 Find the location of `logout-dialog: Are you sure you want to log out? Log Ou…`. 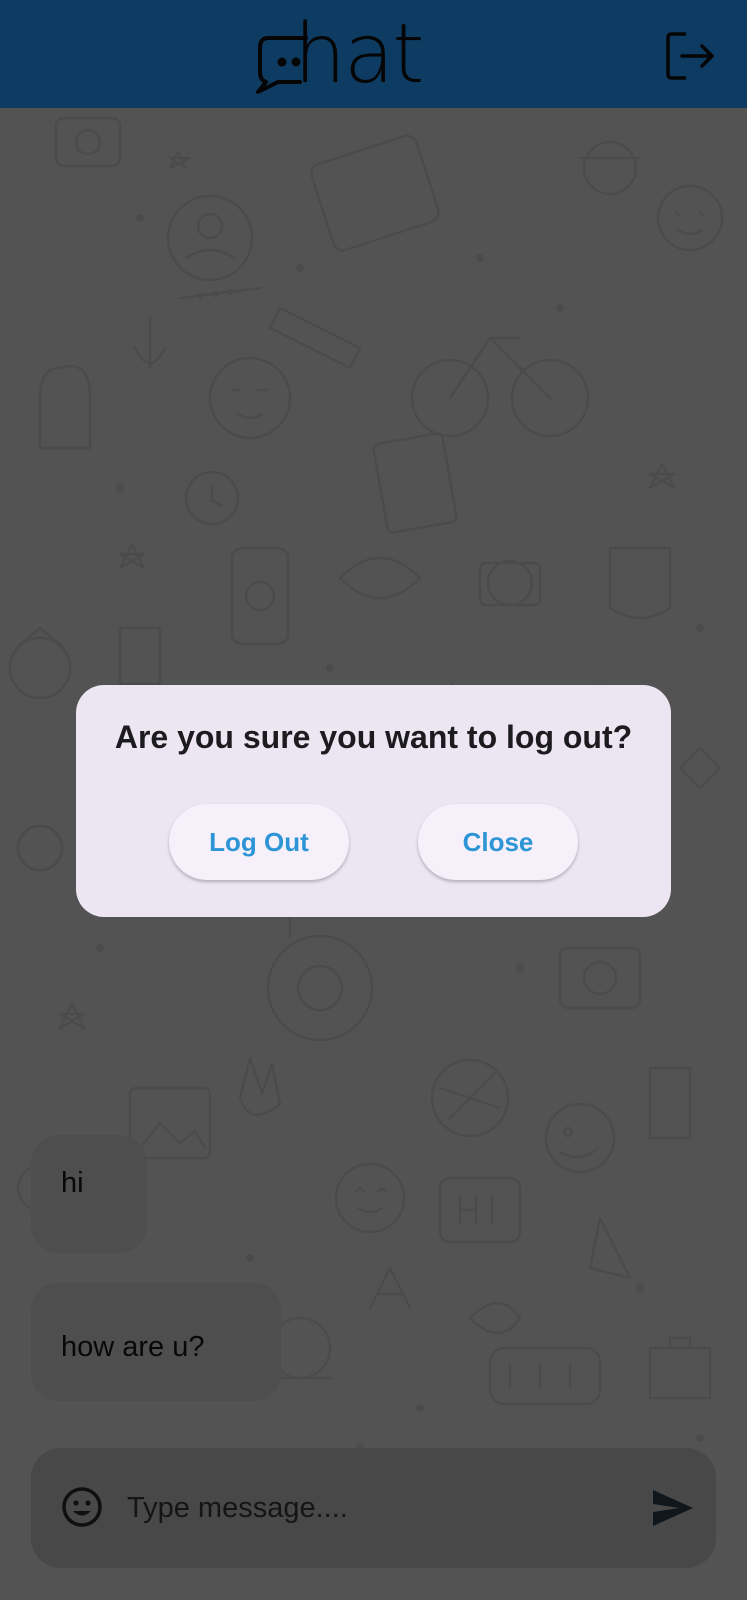

logout-dialog: Are you sure you want to log out? Log Ou… is located at coordinates (373, 801).